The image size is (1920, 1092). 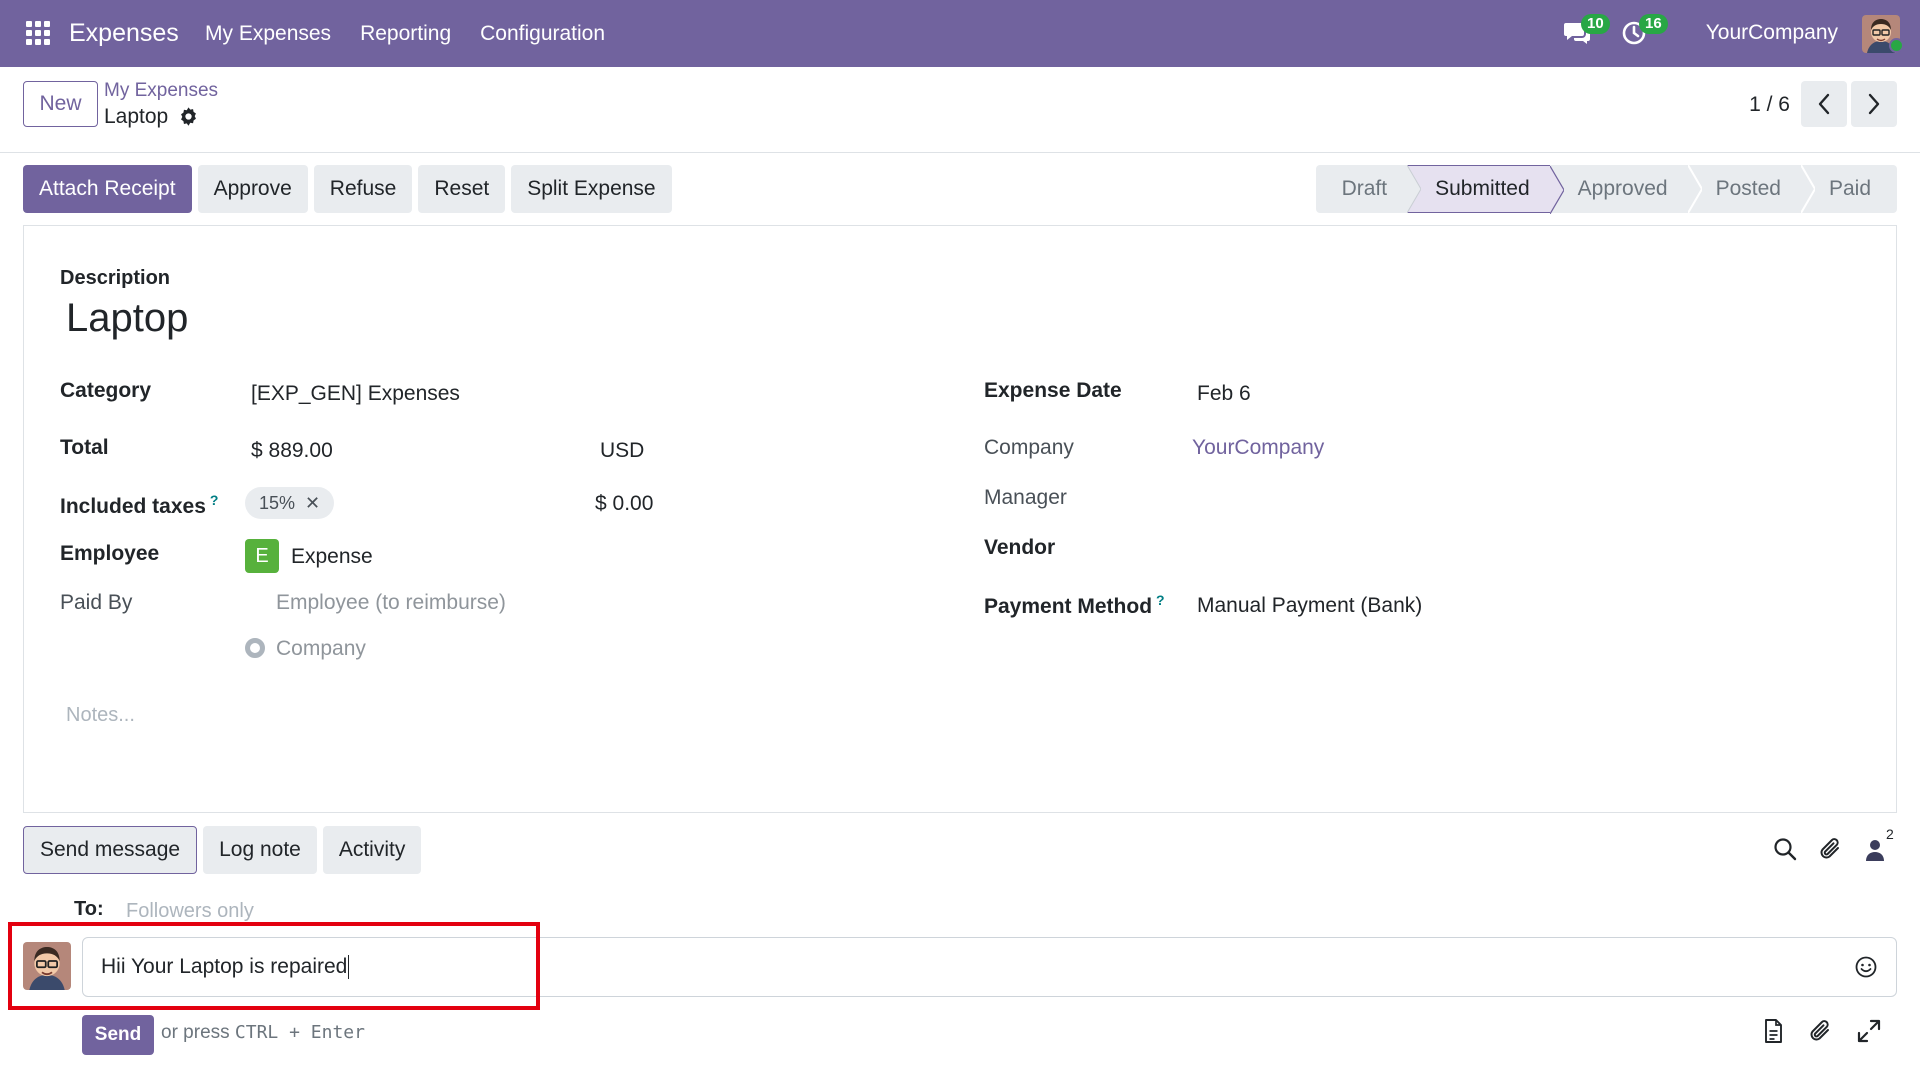 What do you see at coordinates (124, 33) in the screenshot?
I see `app-brand: Expenses` at bounding box center [124, 33].